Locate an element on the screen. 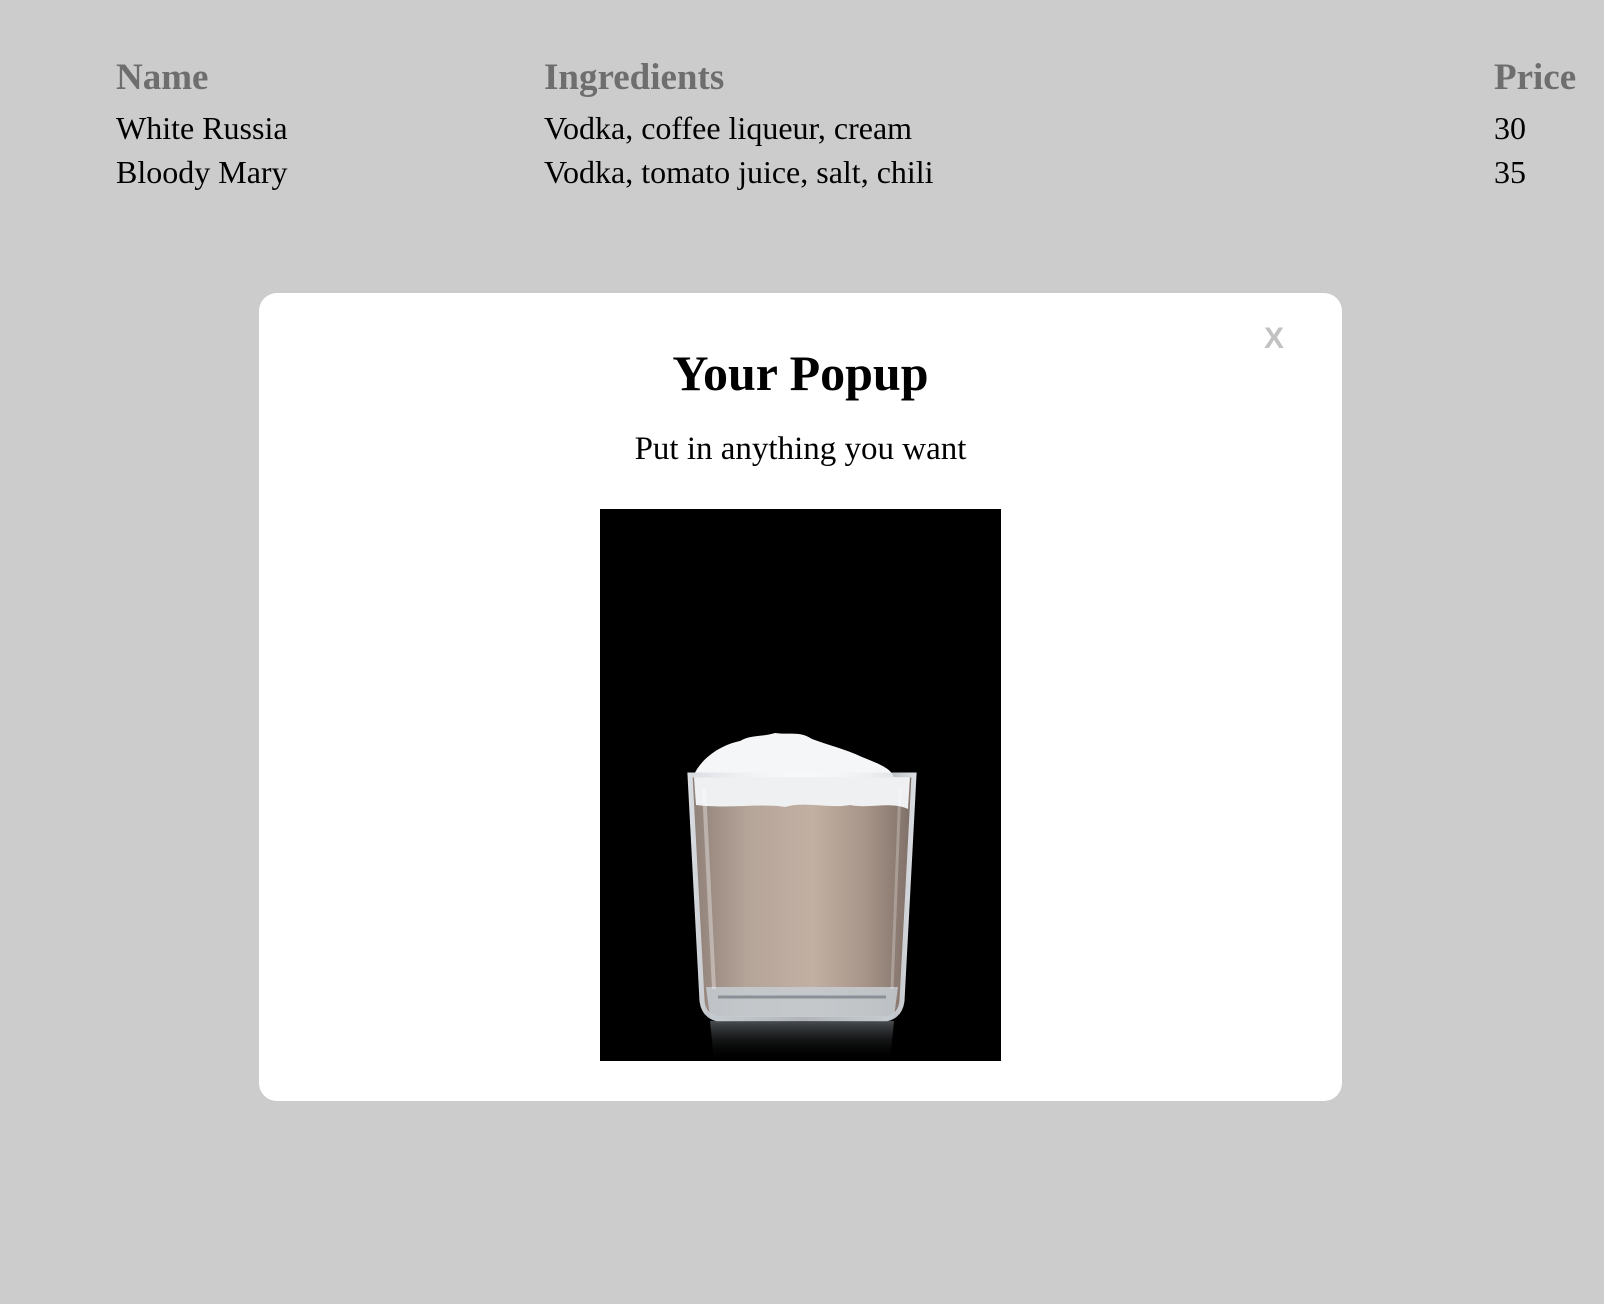 The image size is (1604, 1304). header-price: Price is located at coordinates (1535, 77).